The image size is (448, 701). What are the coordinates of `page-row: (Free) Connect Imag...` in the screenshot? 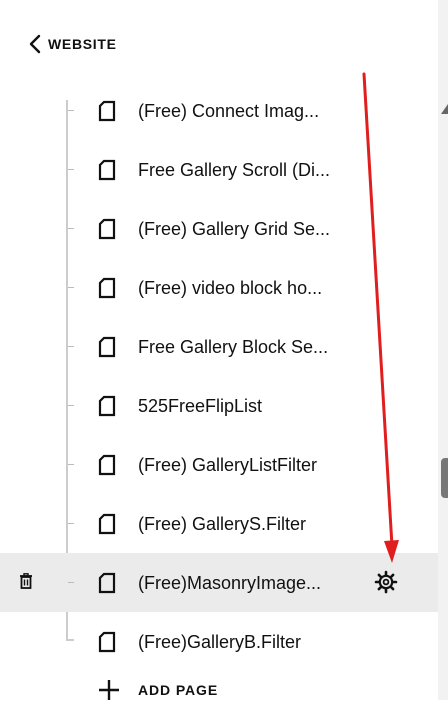 It's located at (219, 110).